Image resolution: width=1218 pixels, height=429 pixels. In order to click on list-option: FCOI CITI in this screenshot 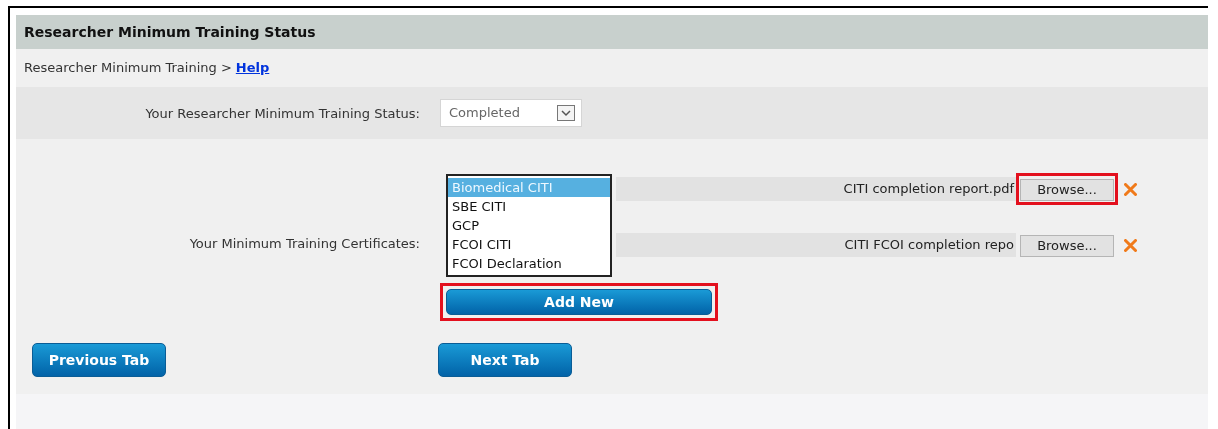, I will do `click(529, 244)`.